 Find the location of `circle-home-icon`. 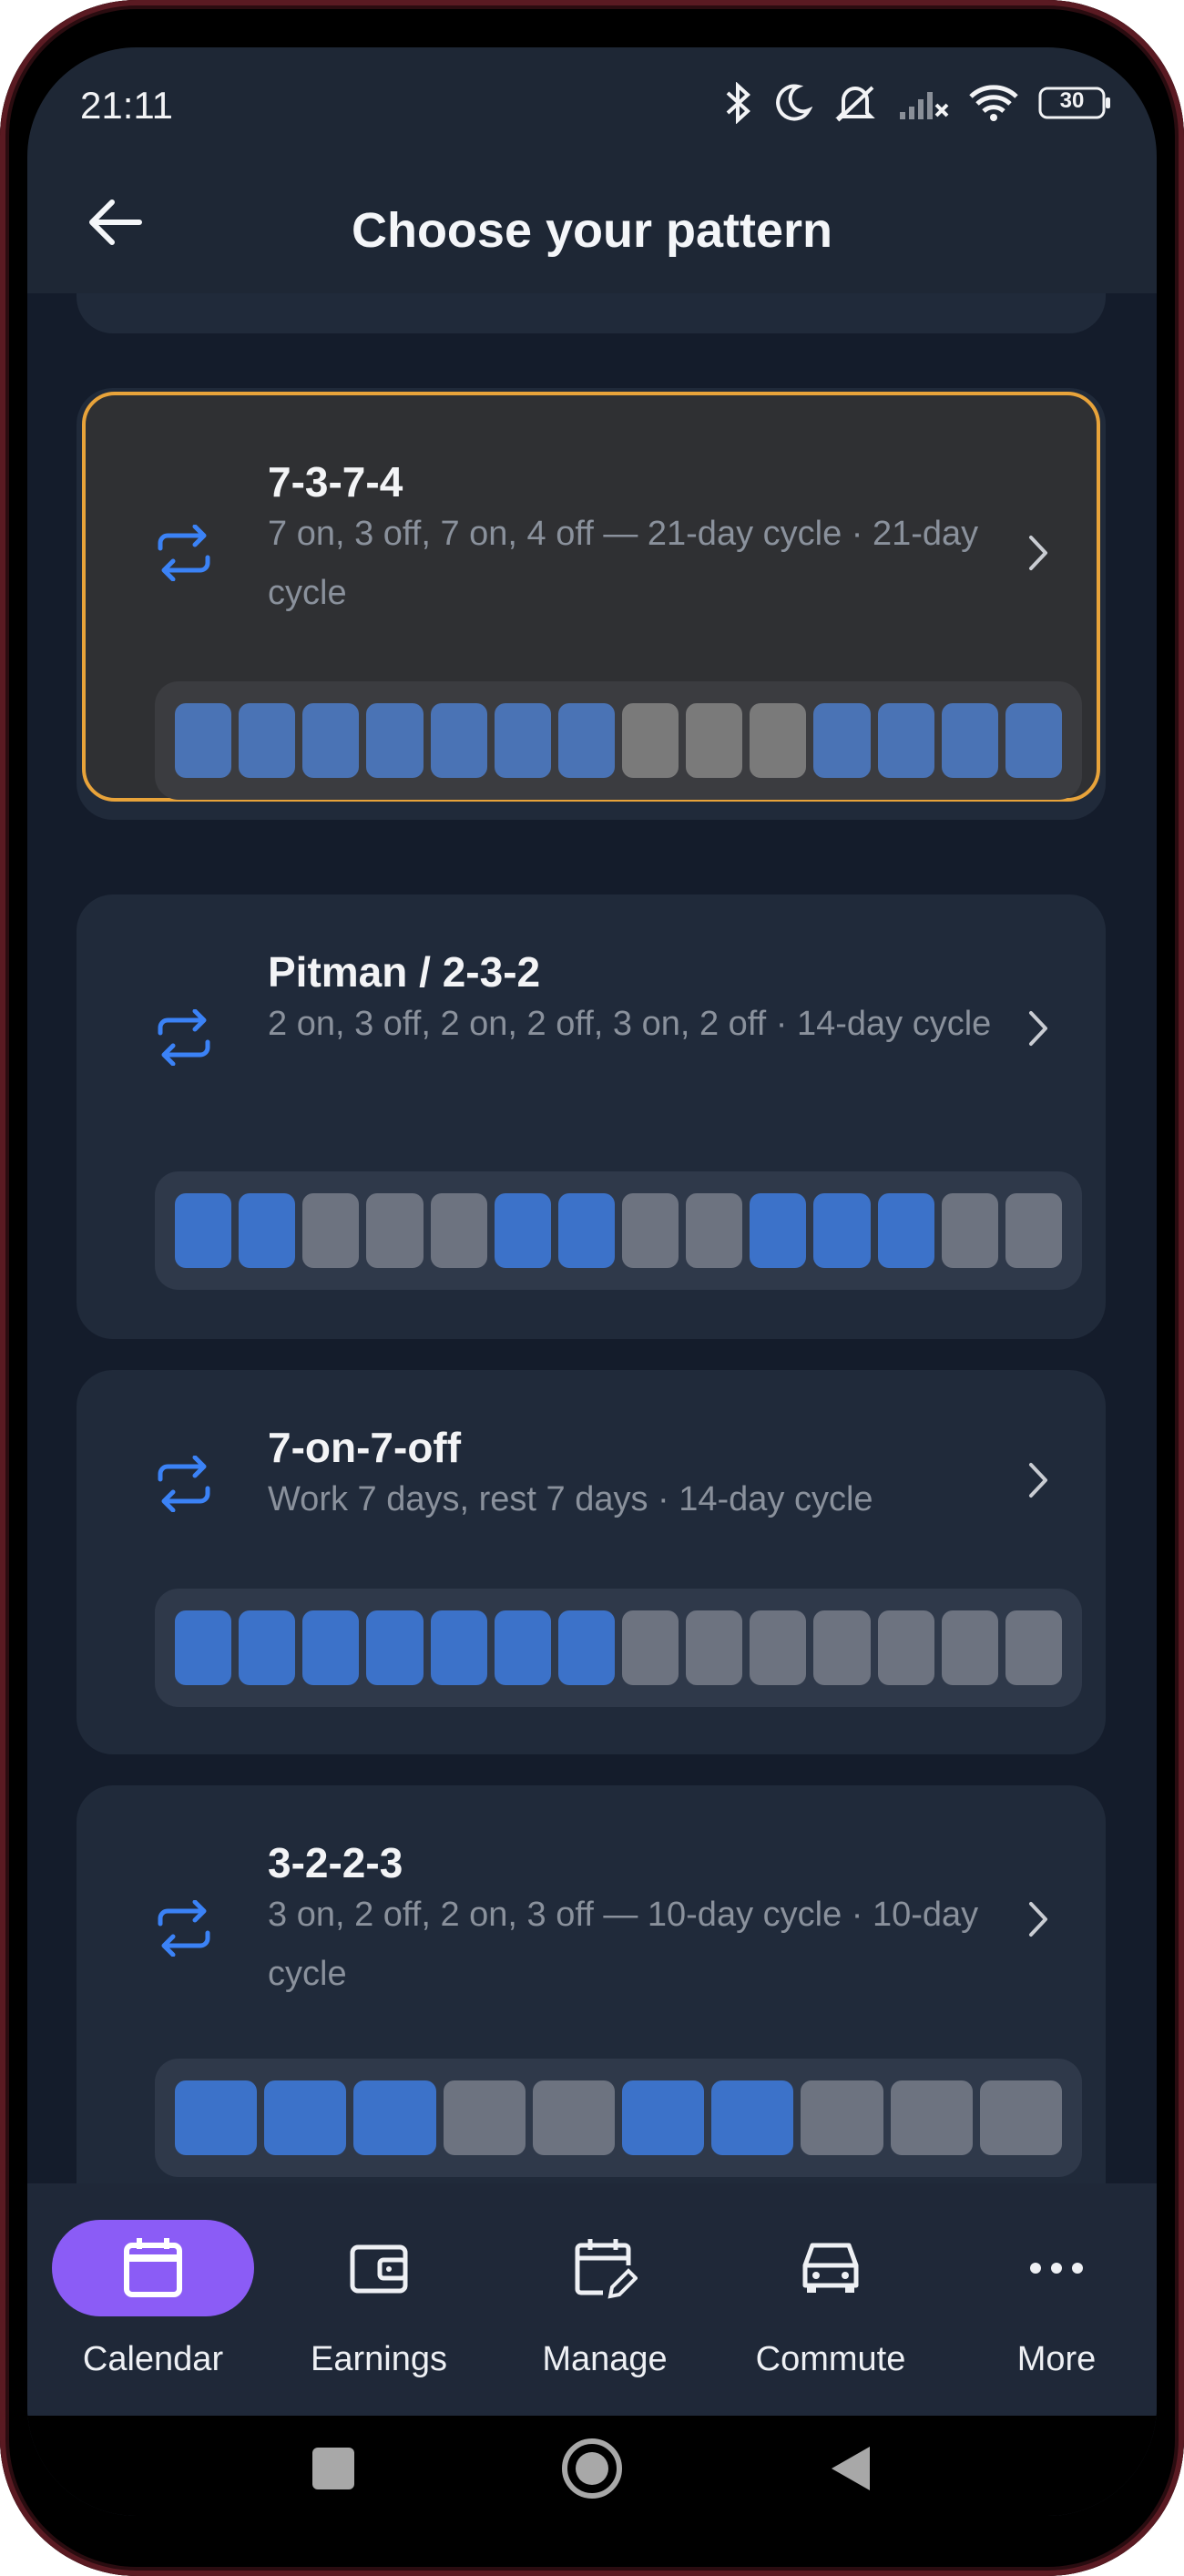

circle-home-icon is located at coordinates (592, 2471).